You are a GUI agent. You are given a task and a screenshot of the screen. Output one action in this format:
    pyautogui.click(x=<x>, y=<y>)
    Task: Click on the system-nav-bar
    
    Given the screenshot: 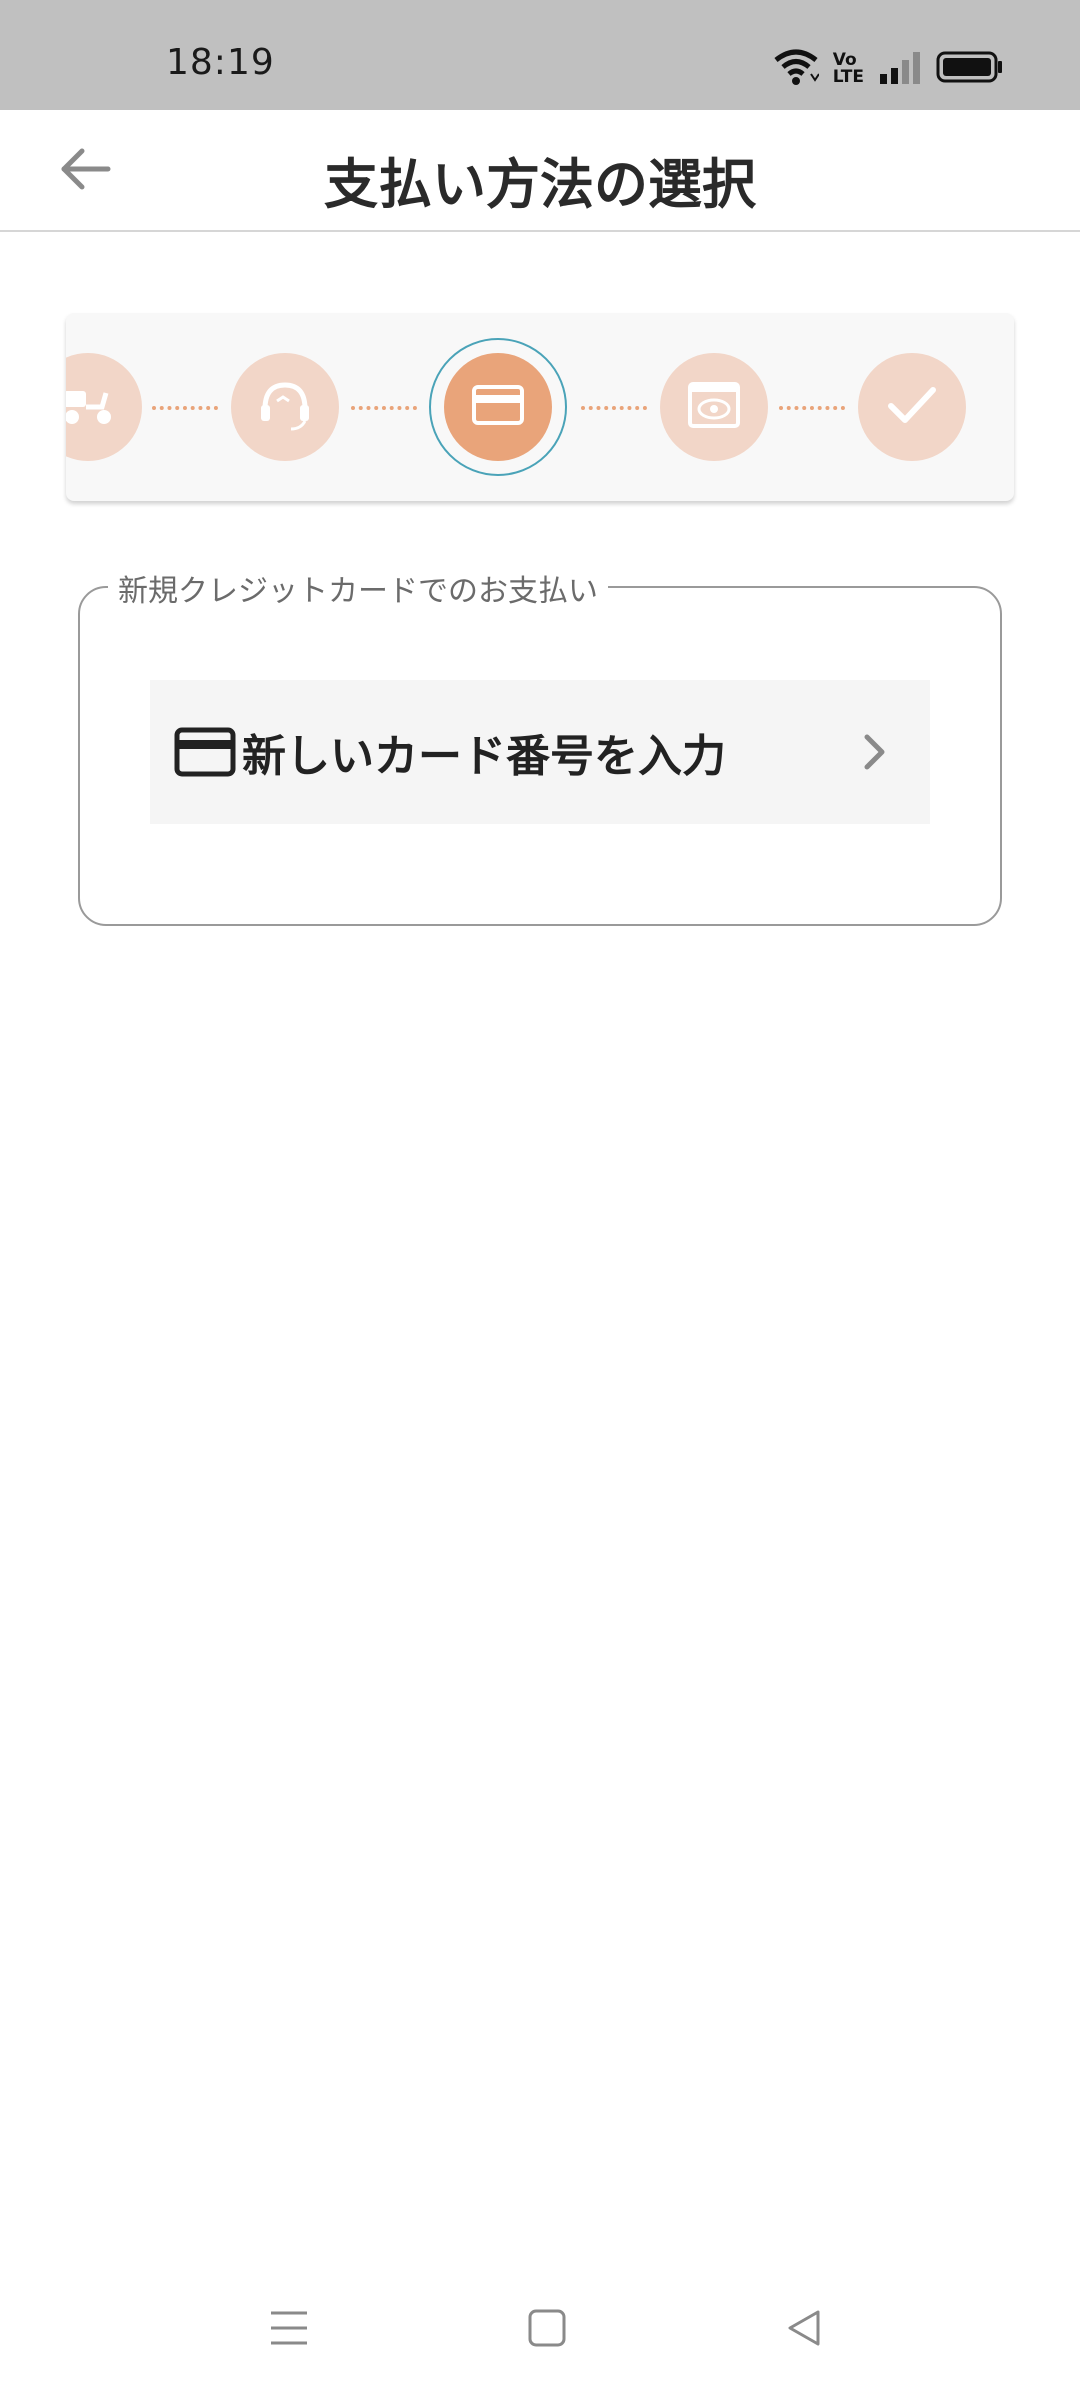 What is the action you would take?
    pyautogui.click(x=540, y=2335)
    